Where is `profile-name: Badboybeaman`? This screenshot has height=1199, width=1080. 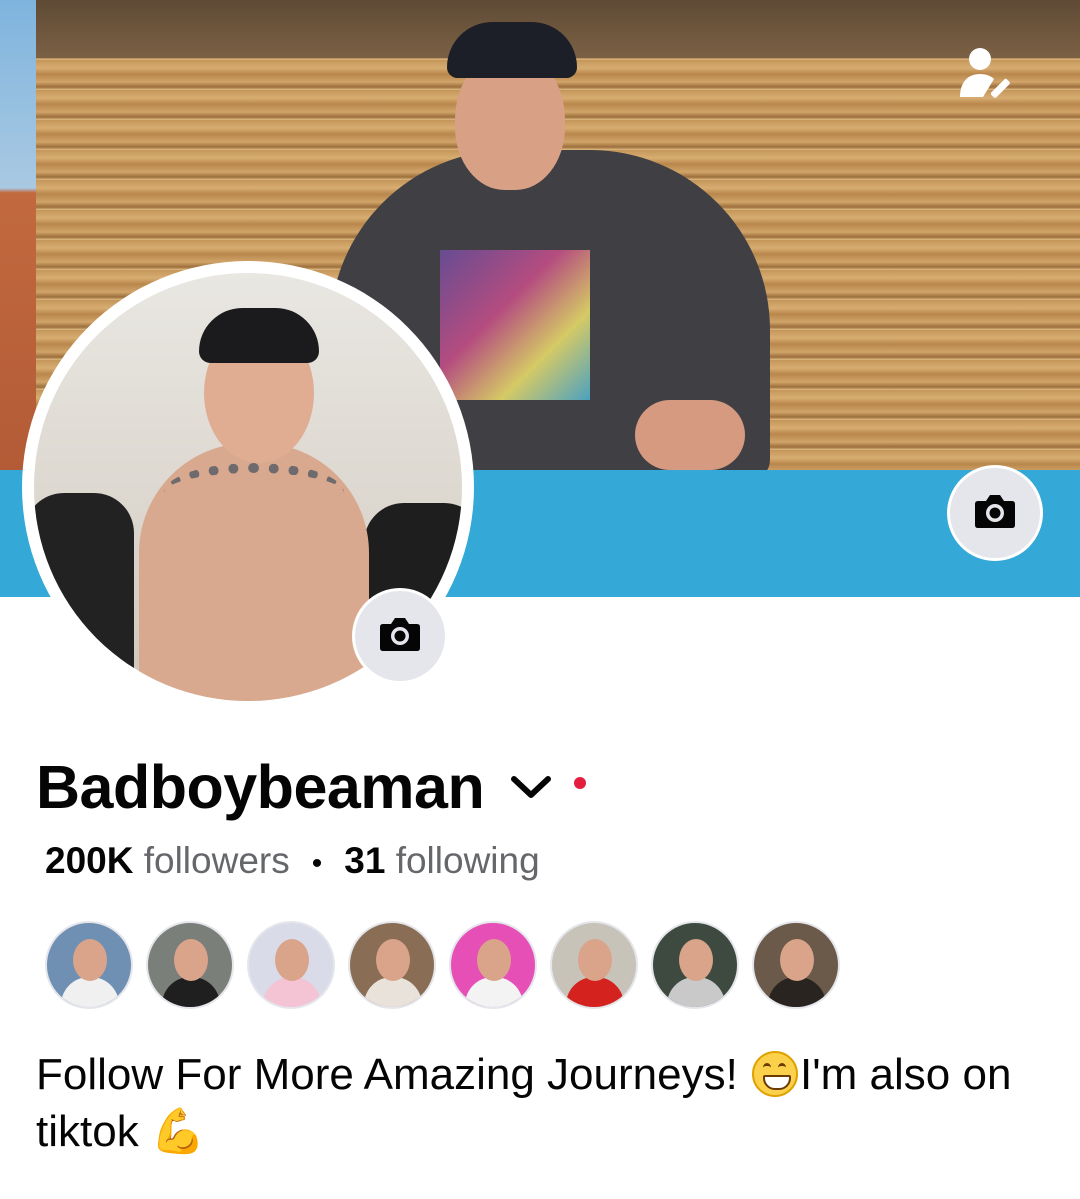 profile-name: Badboybeaman is located at coordinates (260, 787).